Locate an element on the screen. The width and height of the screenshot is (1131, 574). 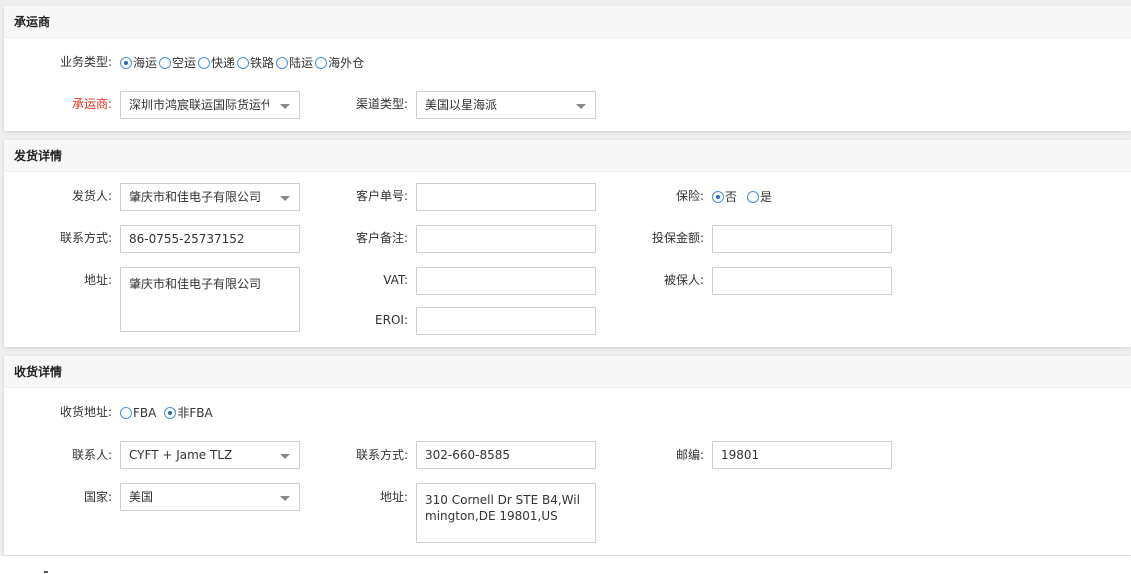
consignee-address-label: 地址: is located at coordinates (393, 497).